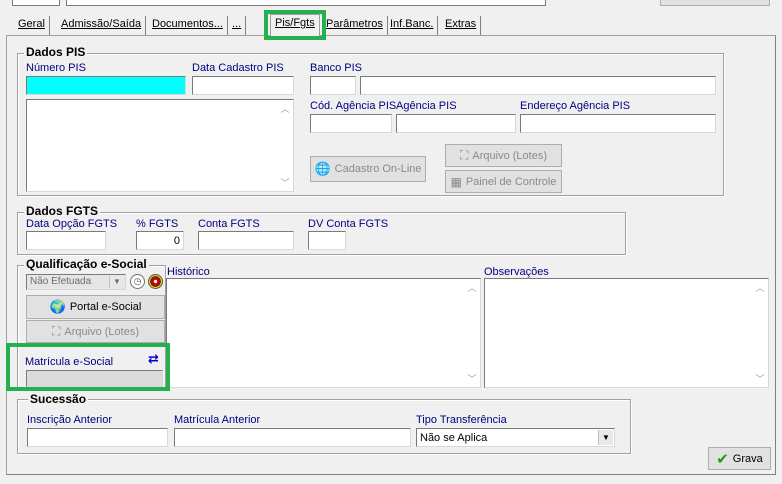 The height and width of the screenshot is (484, 782). What do you see at coordinates (36, 3) in the screenshot?
I see `top-field-left` at bounding box center [36, 3].